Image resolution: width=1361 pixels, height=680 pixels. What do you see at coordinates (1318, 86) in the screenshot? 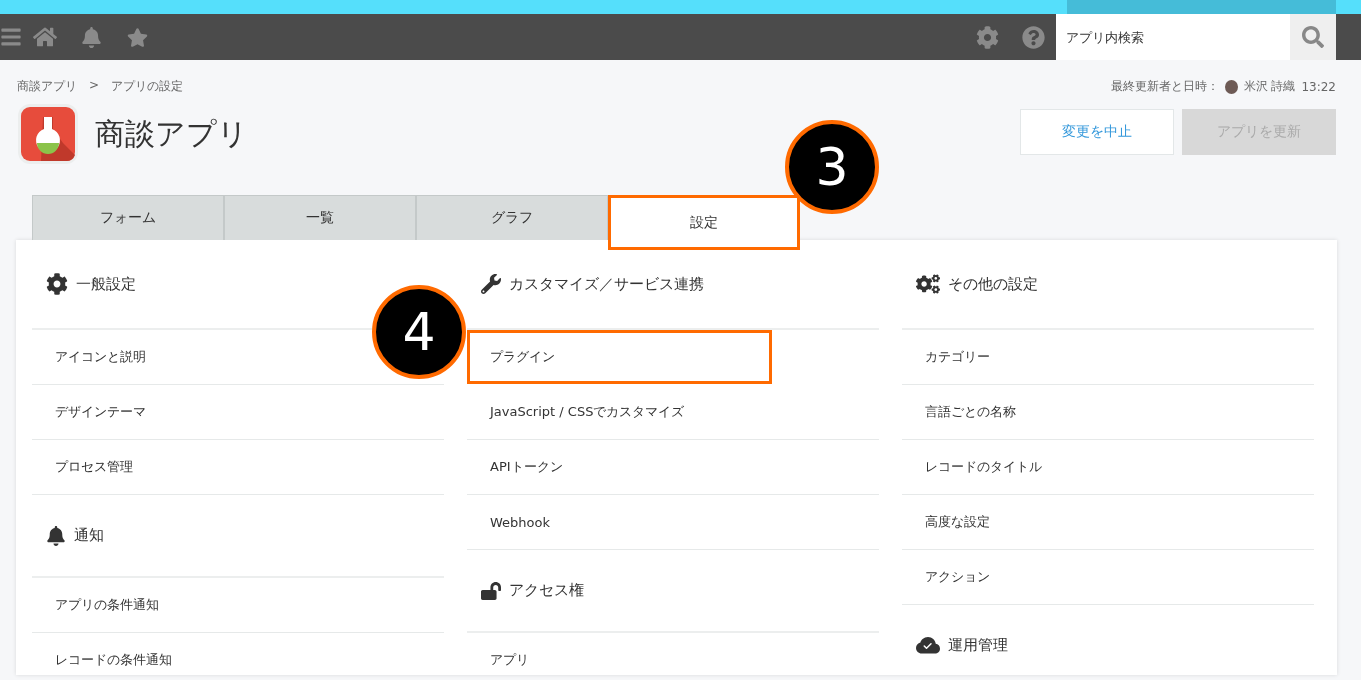
I see `updated-time: 13:22` at bounding box center [1318, 86].